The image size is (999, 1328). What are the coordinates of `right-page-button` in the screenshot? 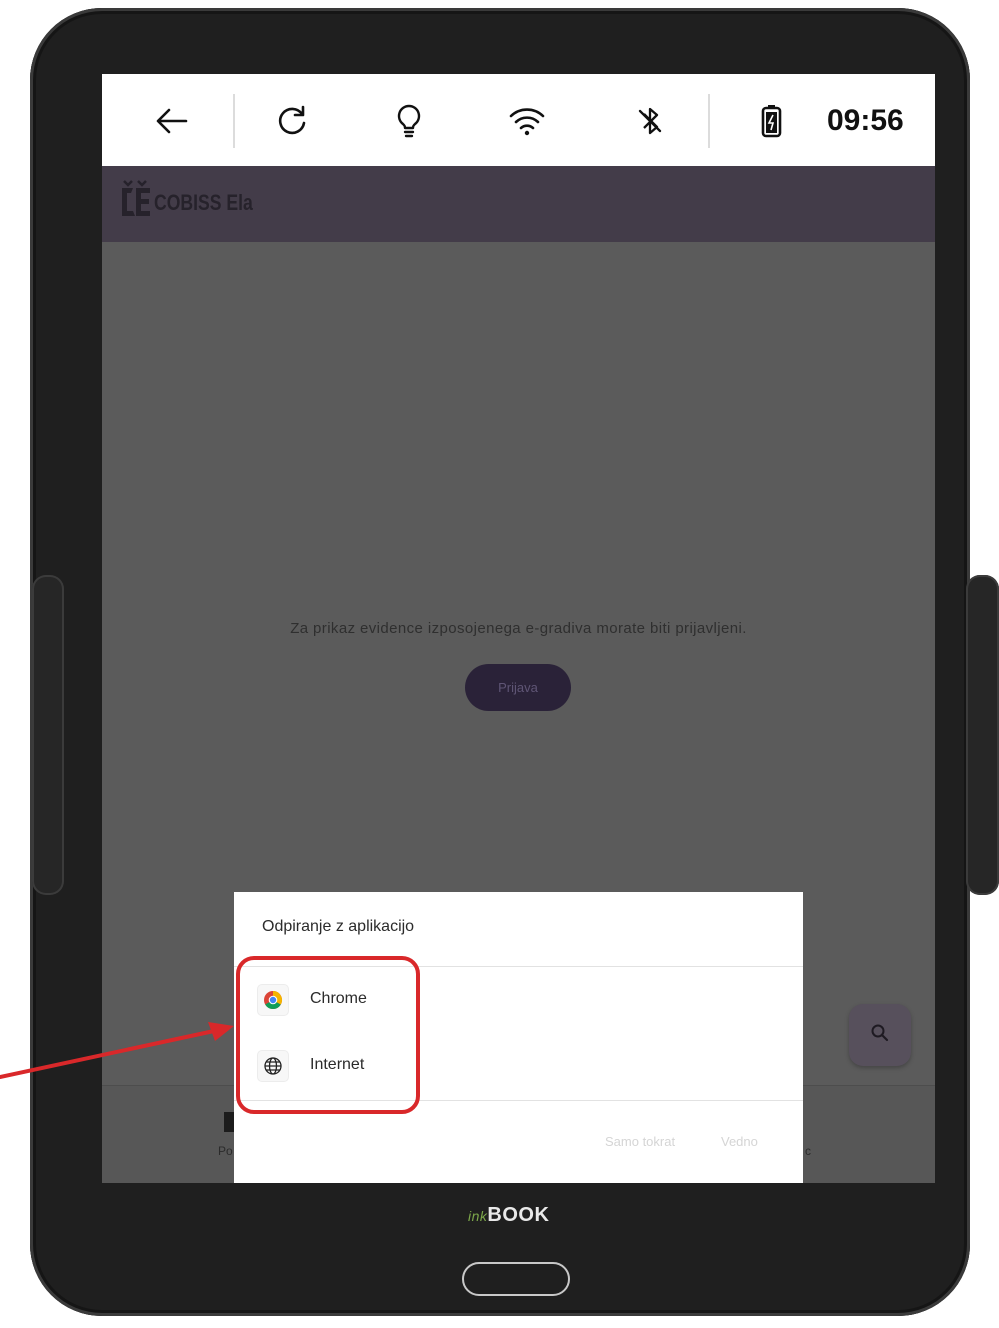 It's located at (982, 735).